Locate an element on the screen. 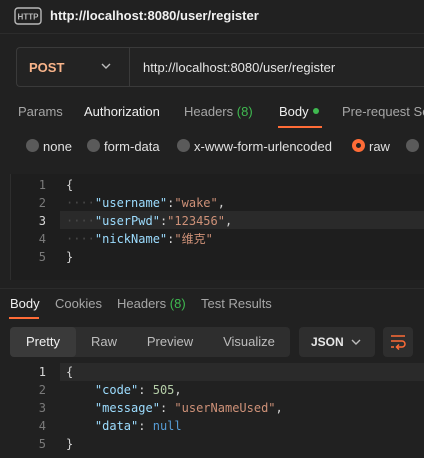 The height and width of the screenshot is (458, 424). radio-label-x-www-form-urlencoded: x-www-form-urlencoded is located at coordinates (263, 146).